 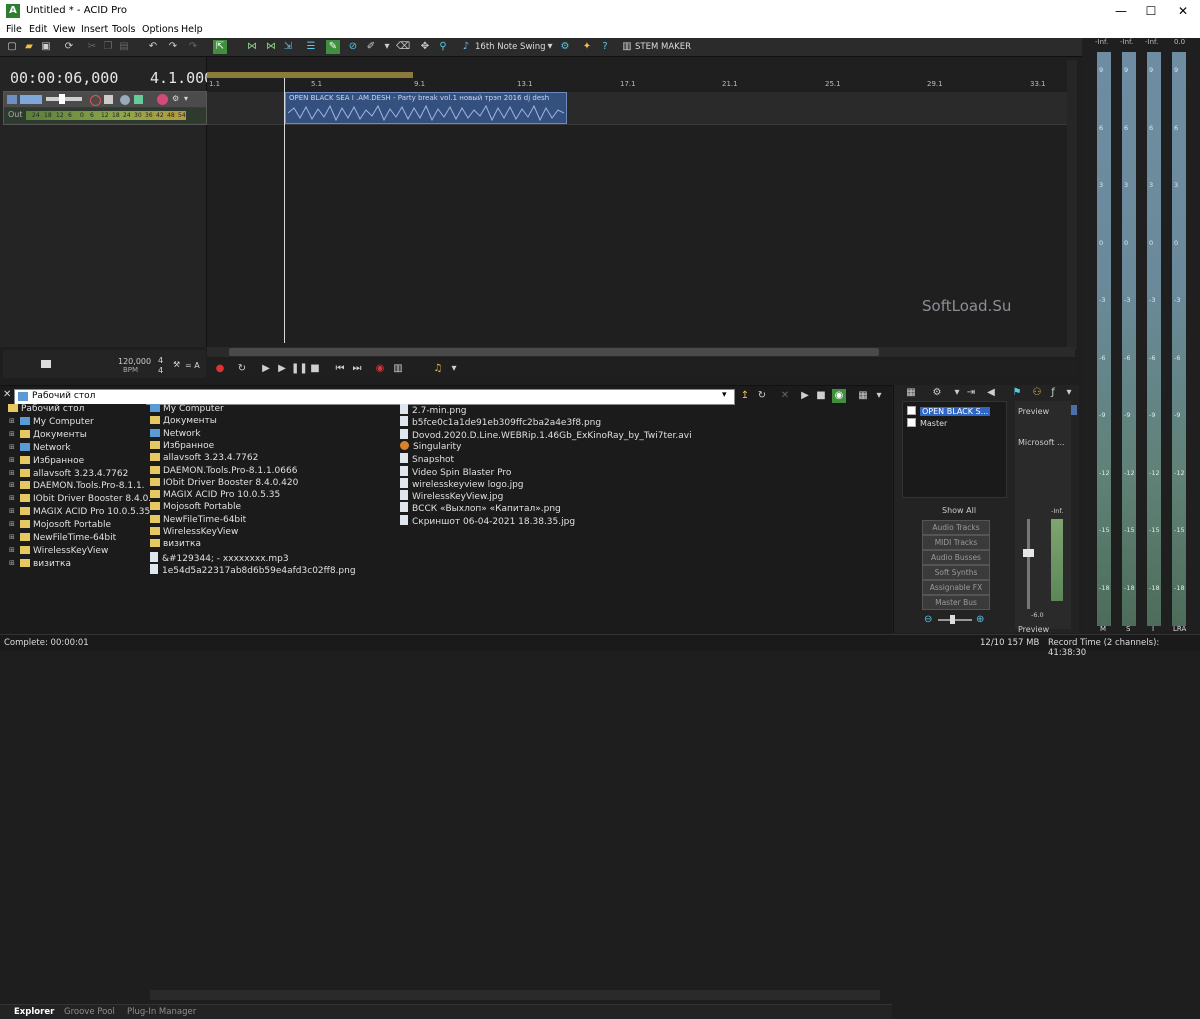 What do you see at coordinates (1069, 393) in the screenshot?
I see `soft-synth-icon: ▾` at bounding box center [1069, 393].